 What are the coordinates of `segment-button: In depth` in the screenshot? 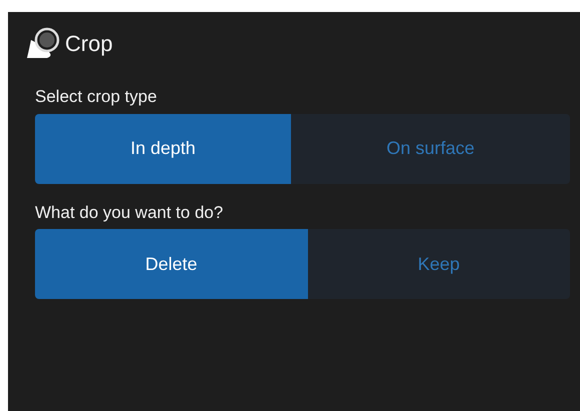 It's located at (163, 149).